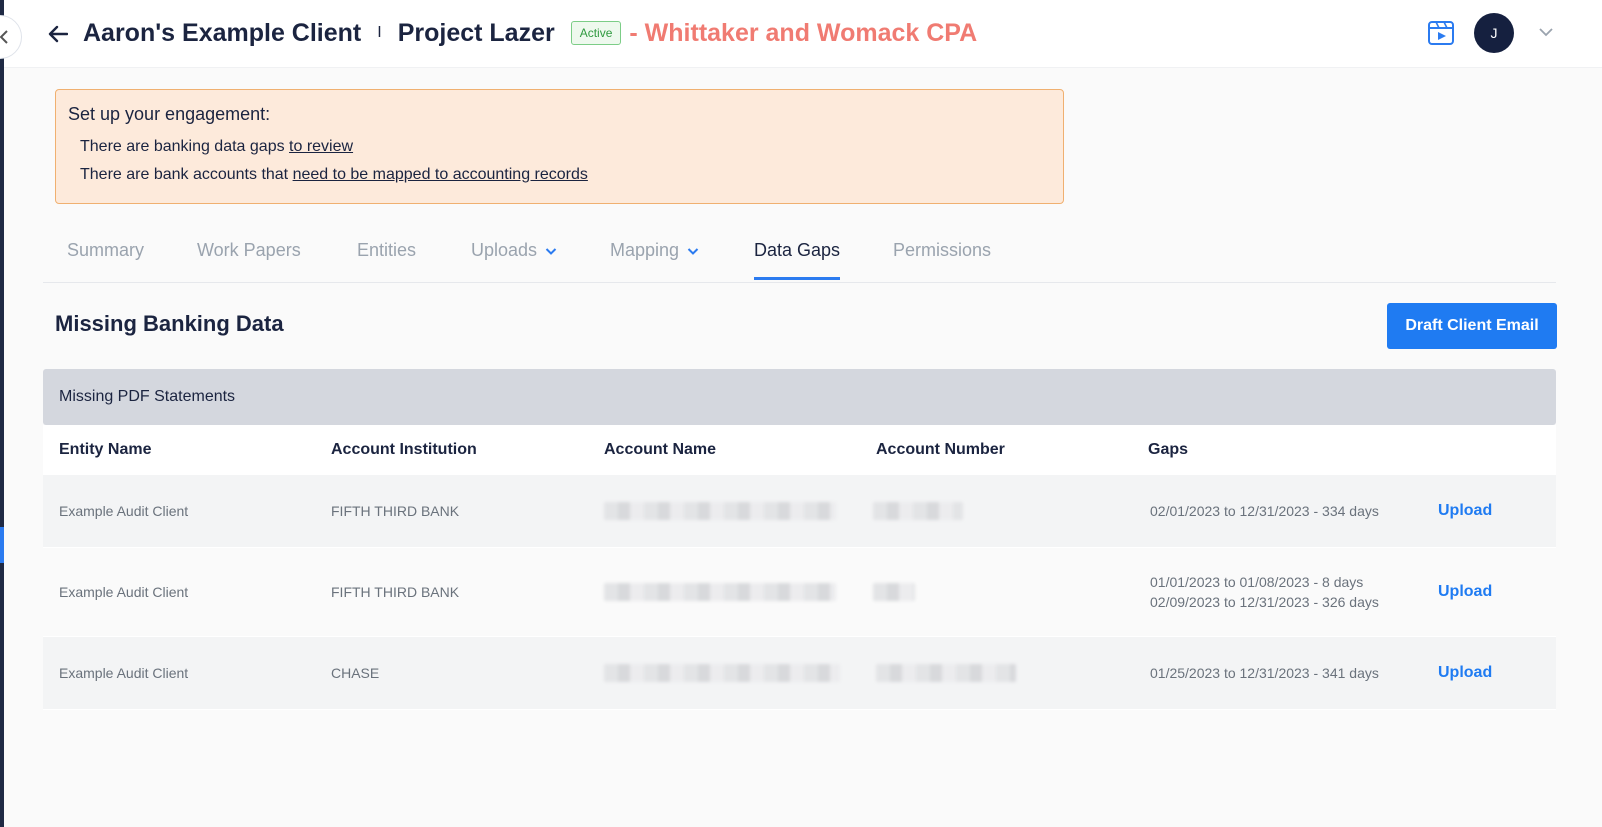 The height and width of the screenshot is (827, 1602). I want to click on setup-line-text: There are banking data gaps, so click(185, 146).